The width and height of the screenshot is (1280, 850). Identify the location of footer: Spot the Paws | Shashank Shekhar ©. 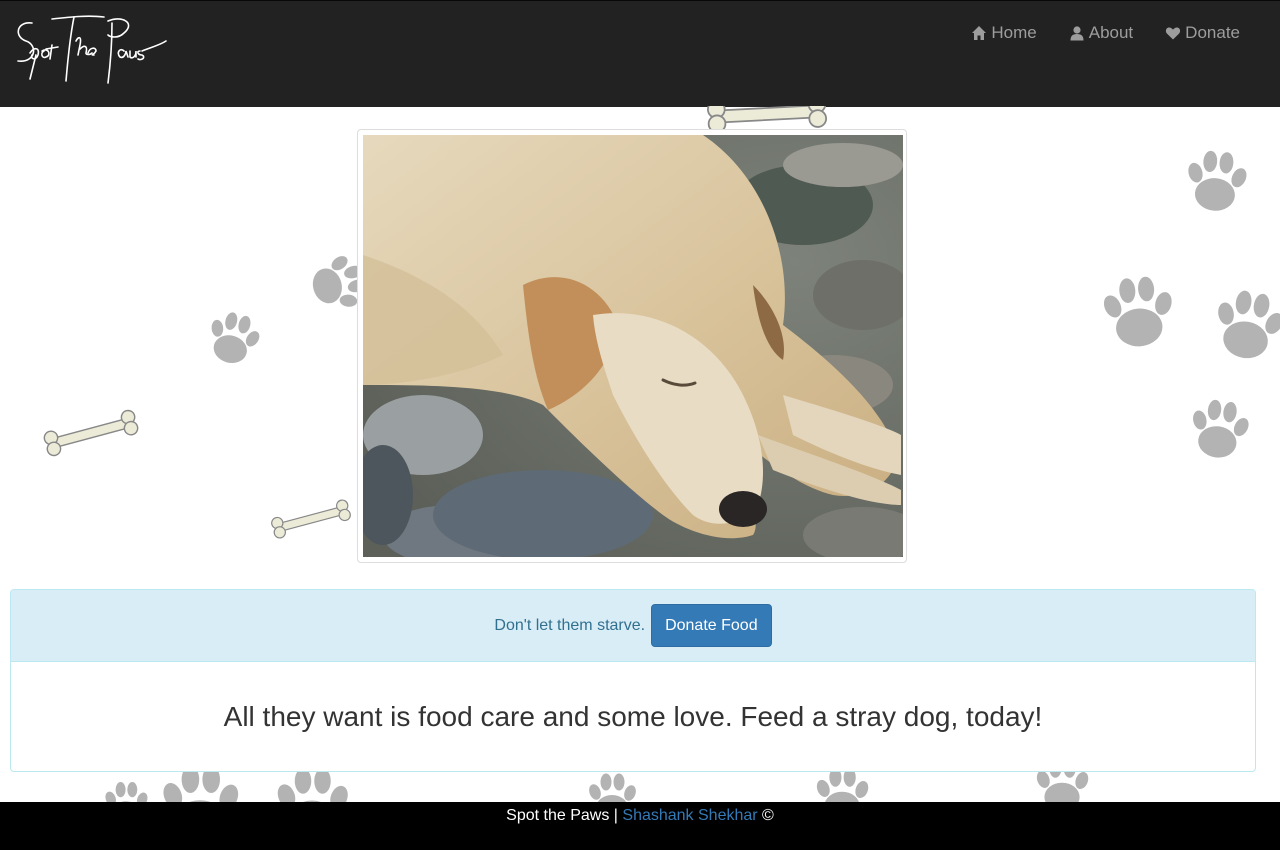
(640, 826).